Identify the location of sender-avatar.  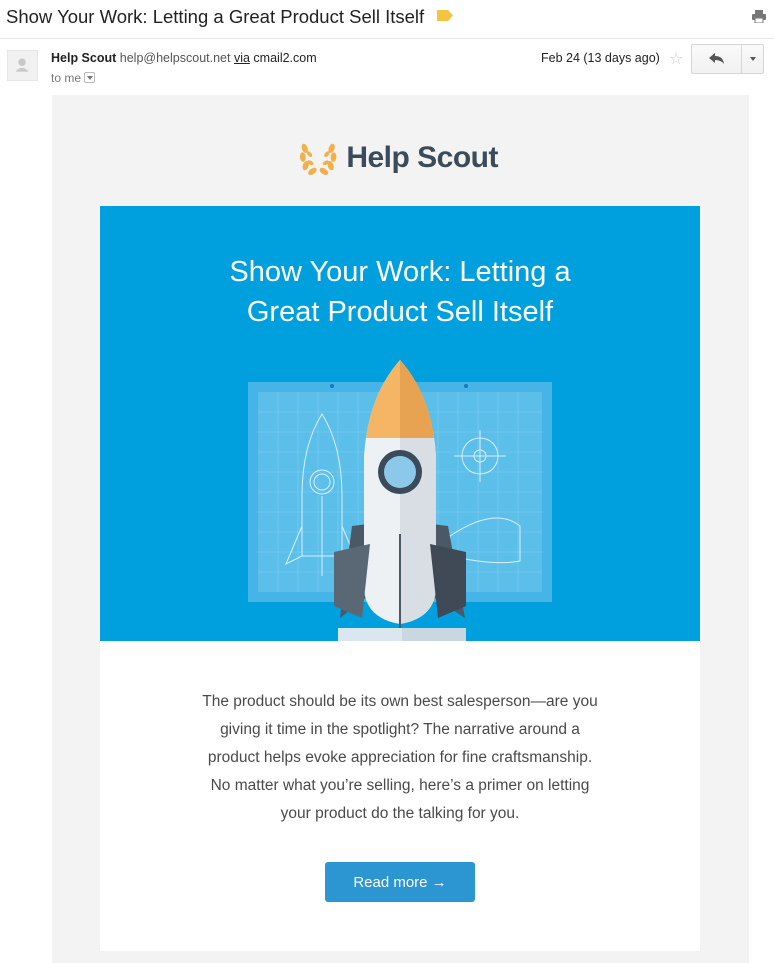
(22, 65).